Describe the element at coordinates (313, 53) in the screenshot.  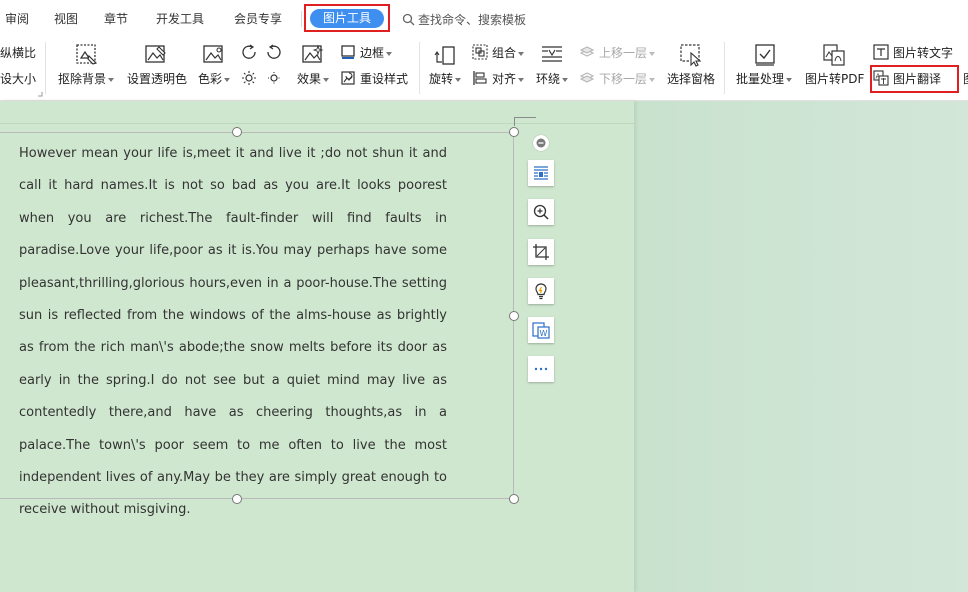
I see `effects-icon` at that location.